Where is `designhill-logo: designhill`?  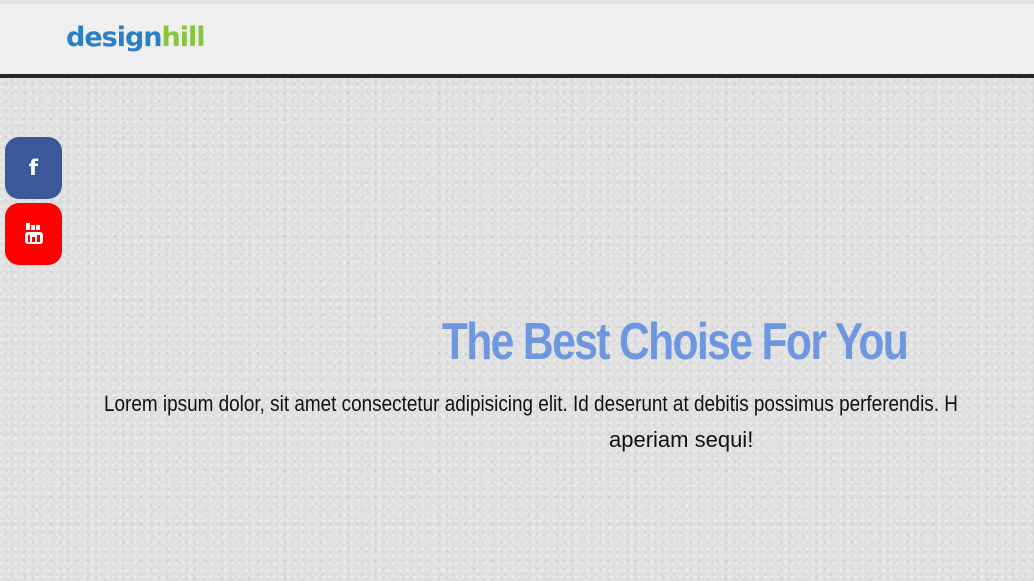
designhill-logo: designhill is located at coordinates (136, 38).